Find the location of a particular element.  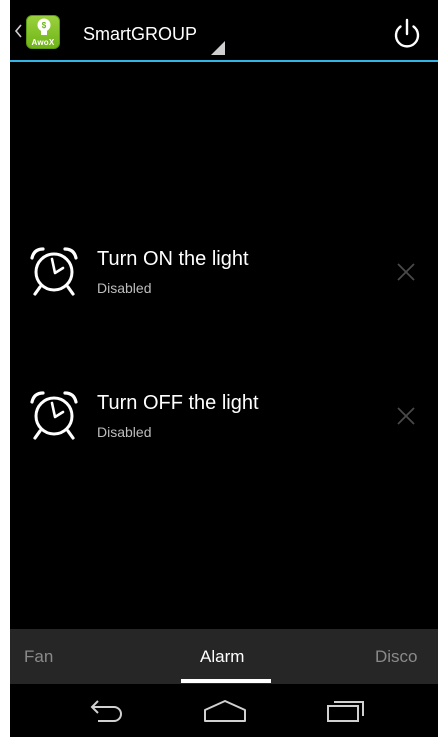

chevron-left-icon is located at coordinates (18, 31).